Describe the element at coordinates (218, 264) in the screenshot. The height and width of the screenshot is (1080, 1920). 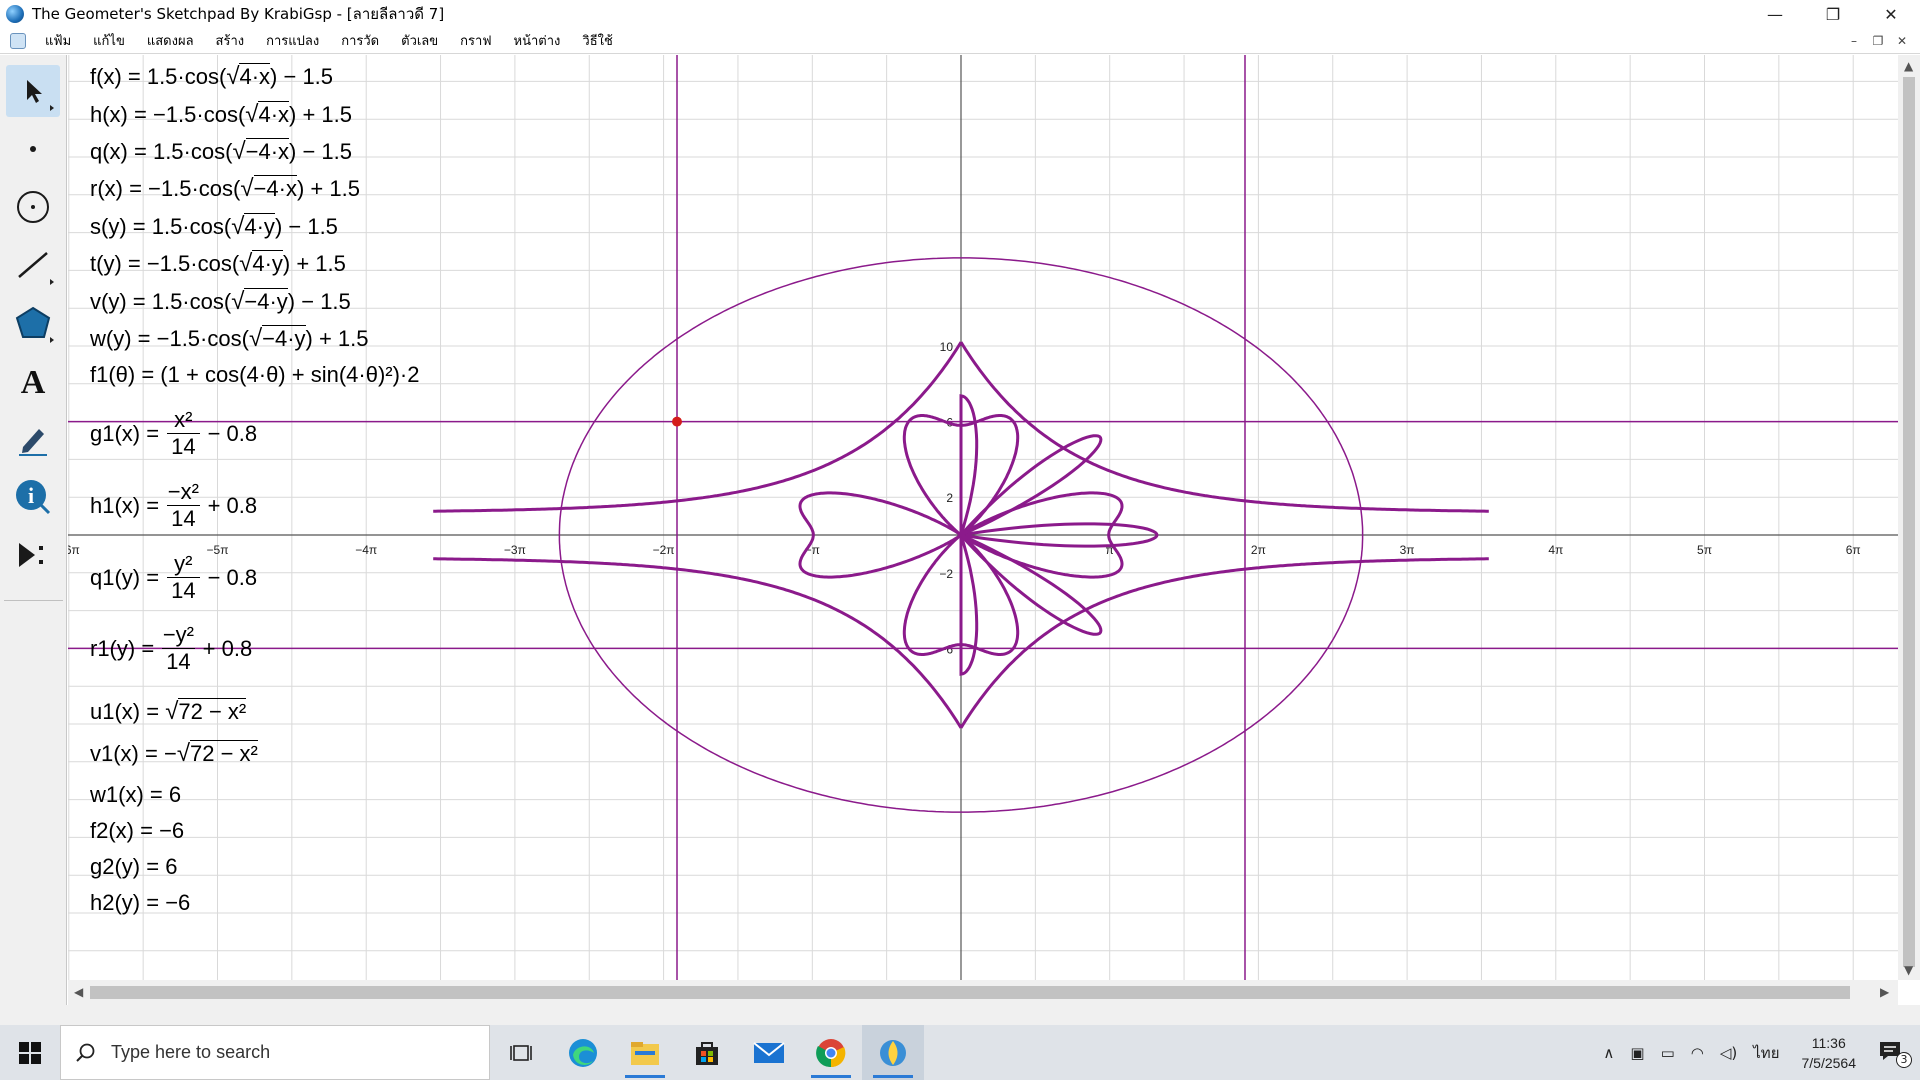
I see `function-t: t(y) = −1.5·cos(√4·y) + 1.5` at that location.